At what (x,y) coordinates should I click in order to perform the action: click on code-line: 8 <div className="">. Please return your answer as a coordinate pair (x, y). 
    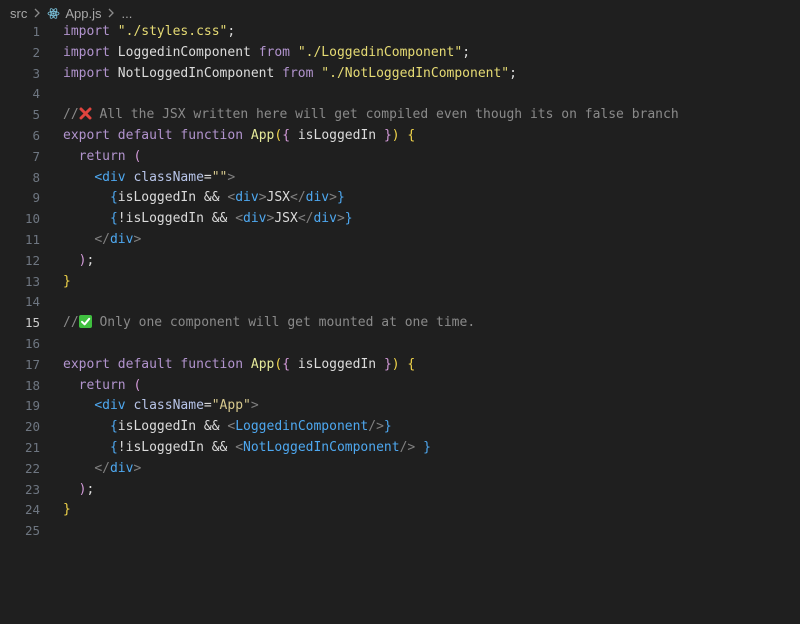
    Looking at the image, I should click on (400, 178).